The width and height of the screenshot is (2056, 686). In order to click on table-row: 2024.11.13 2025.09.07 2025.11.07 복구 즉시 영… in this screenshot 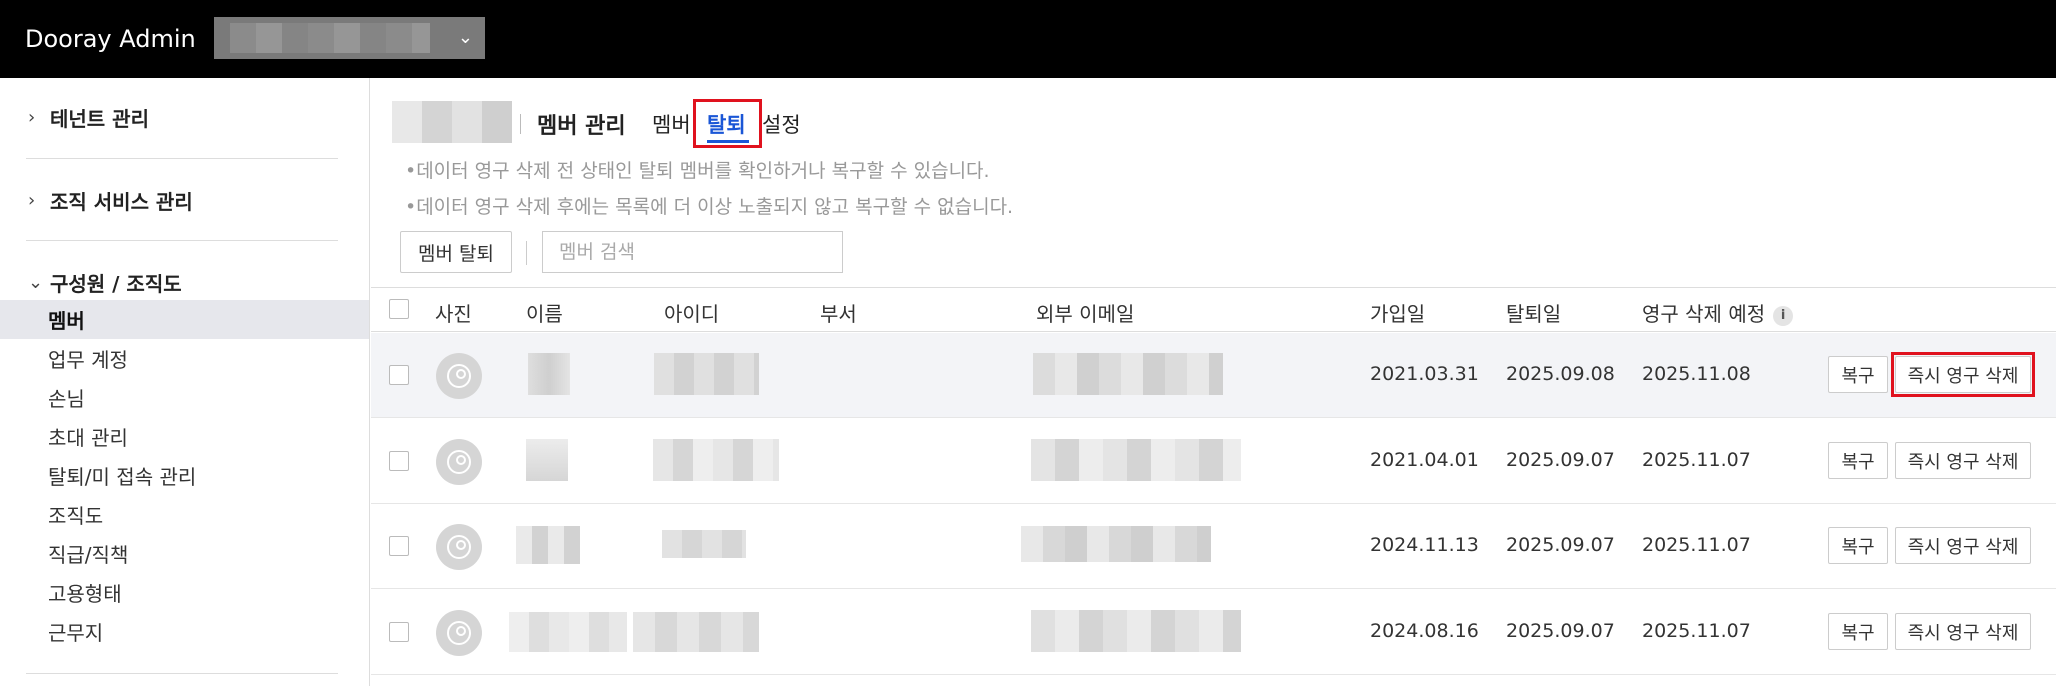, I will do `click(1213, 546)`.